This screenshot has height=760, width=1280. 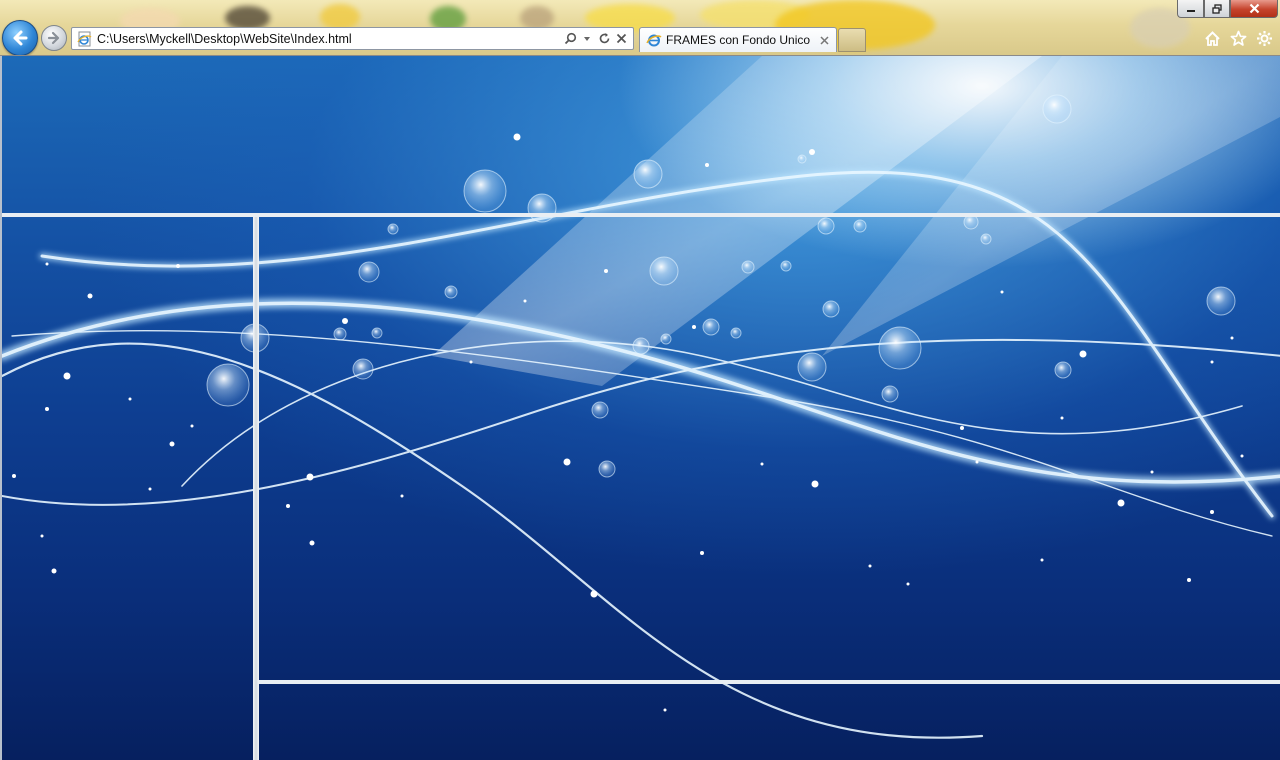 I want to click on home-icon, so click(x=1212, y=38).